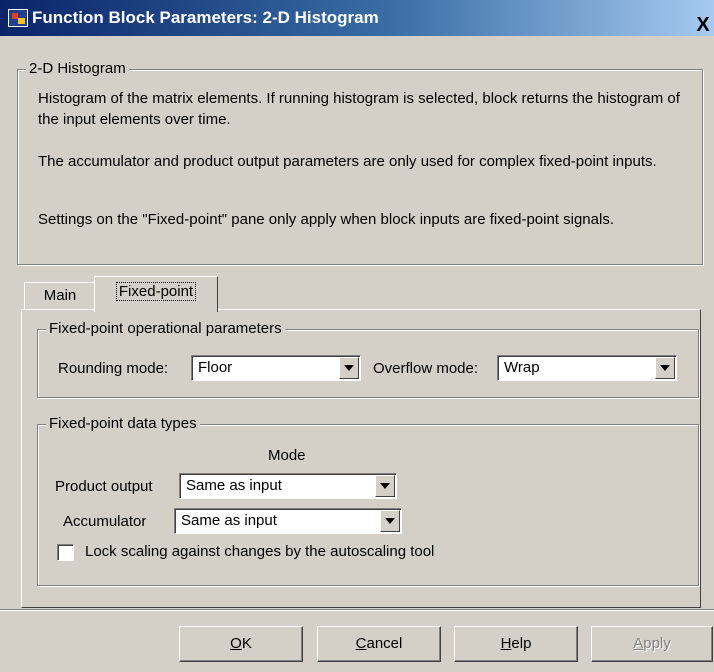 The width and height of the screenshot is (714, 672). What do you see at coordinates (506, 643) in the screenshot?
I see `help-mnemonic: H` at bounding box center [506, 643].